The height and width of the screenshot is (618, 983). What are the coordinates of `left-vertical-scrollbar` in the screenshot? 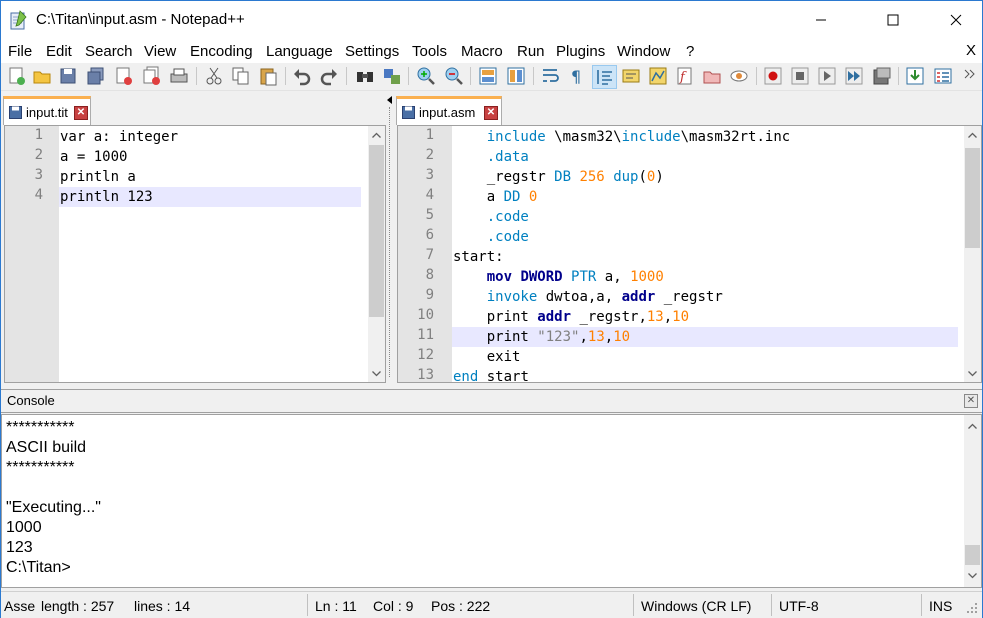 It's located at (376, 254).